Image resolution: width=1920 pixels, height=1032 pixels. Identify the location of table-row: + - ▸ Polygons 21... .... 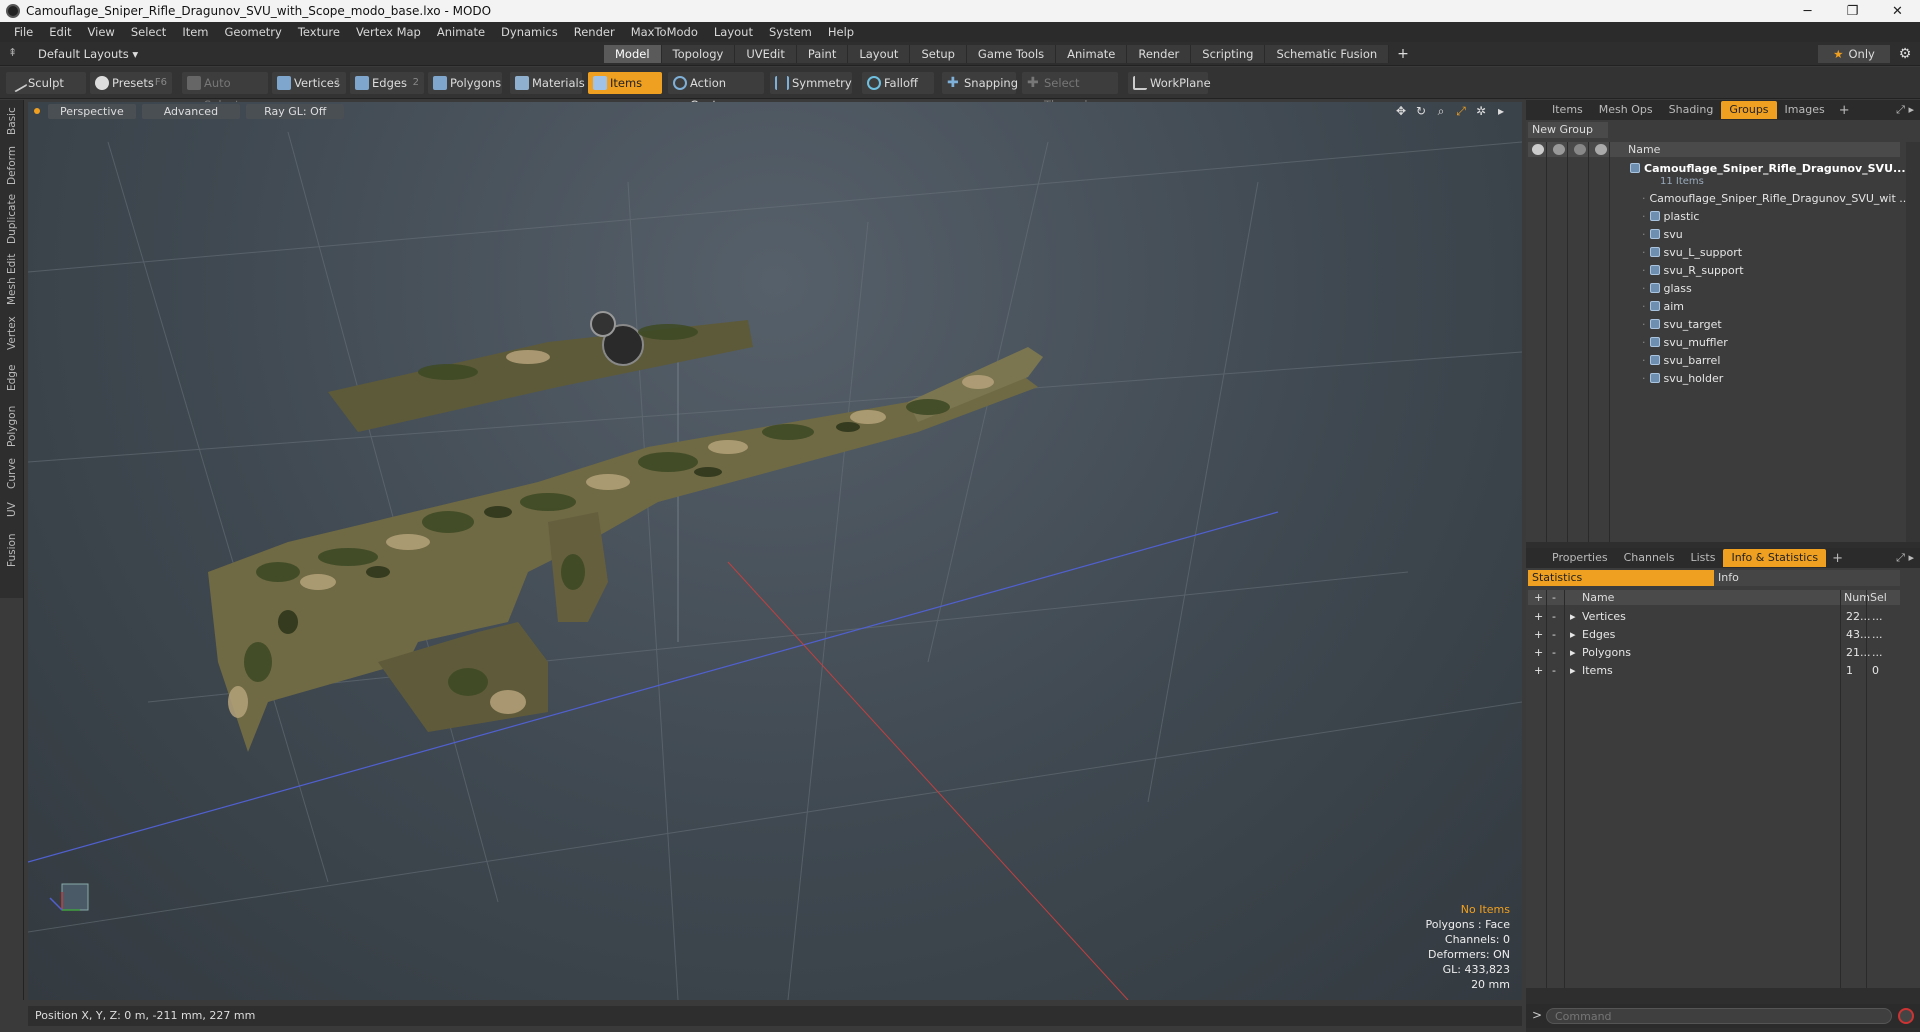
(1714, 653).